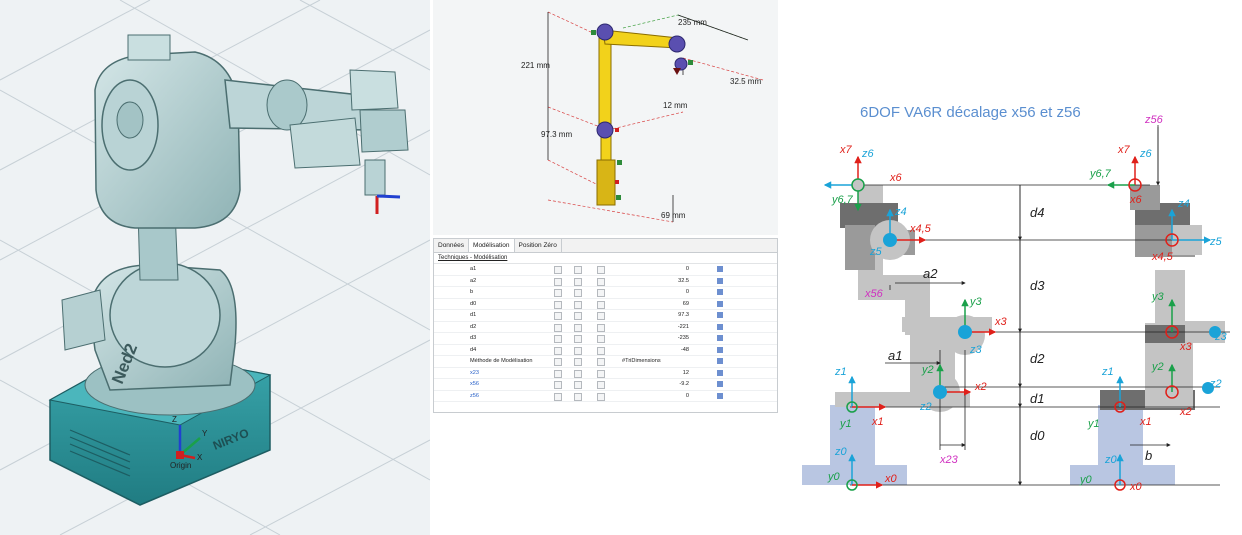  What do you see at coordinates (949, 460) in the screenshot?
I see `dim-x23: x23` at bounding box center [949, 460].